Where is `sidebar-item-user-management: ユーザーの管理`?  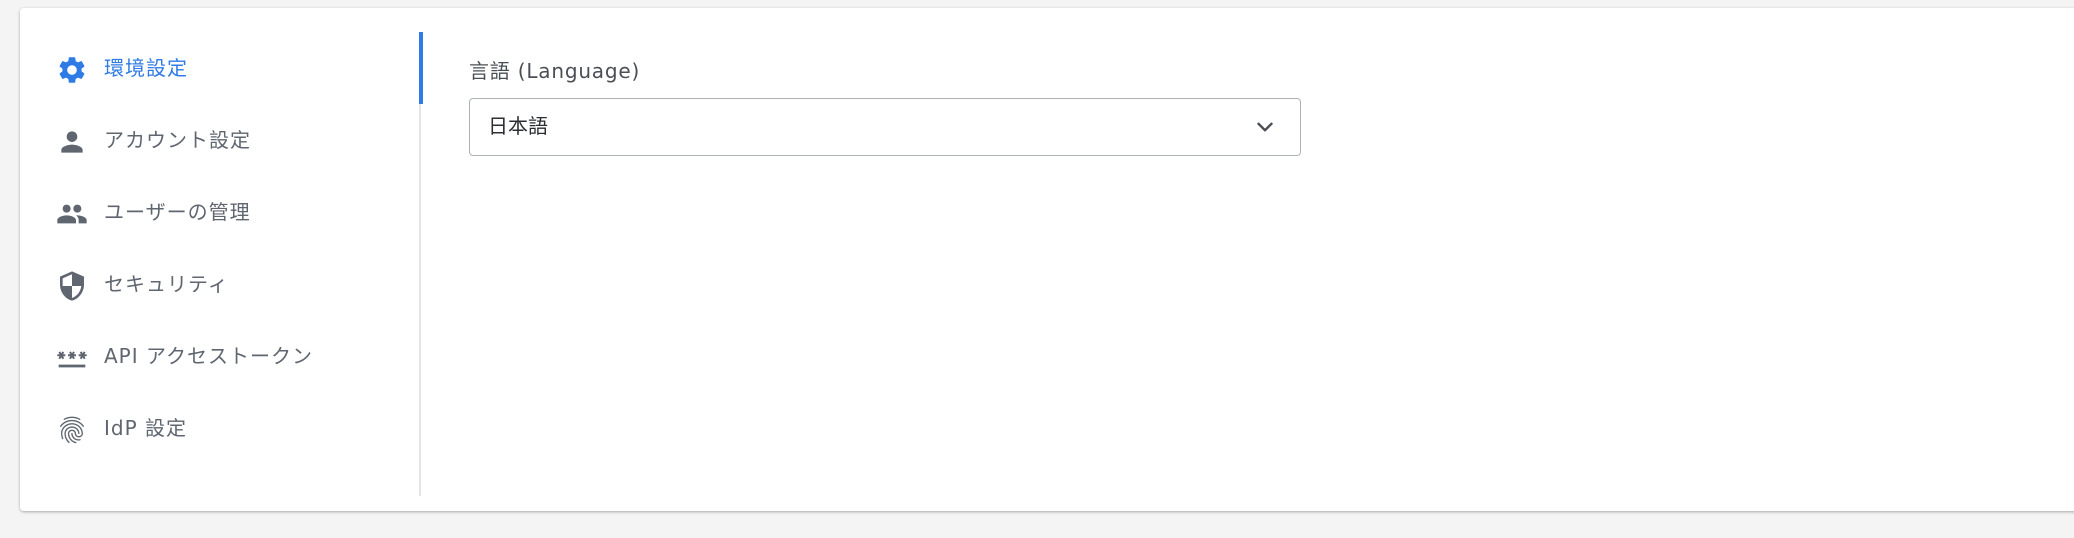
sidebar-item-user-management: ユーザーの管理 is located at coordinates (220, 212).